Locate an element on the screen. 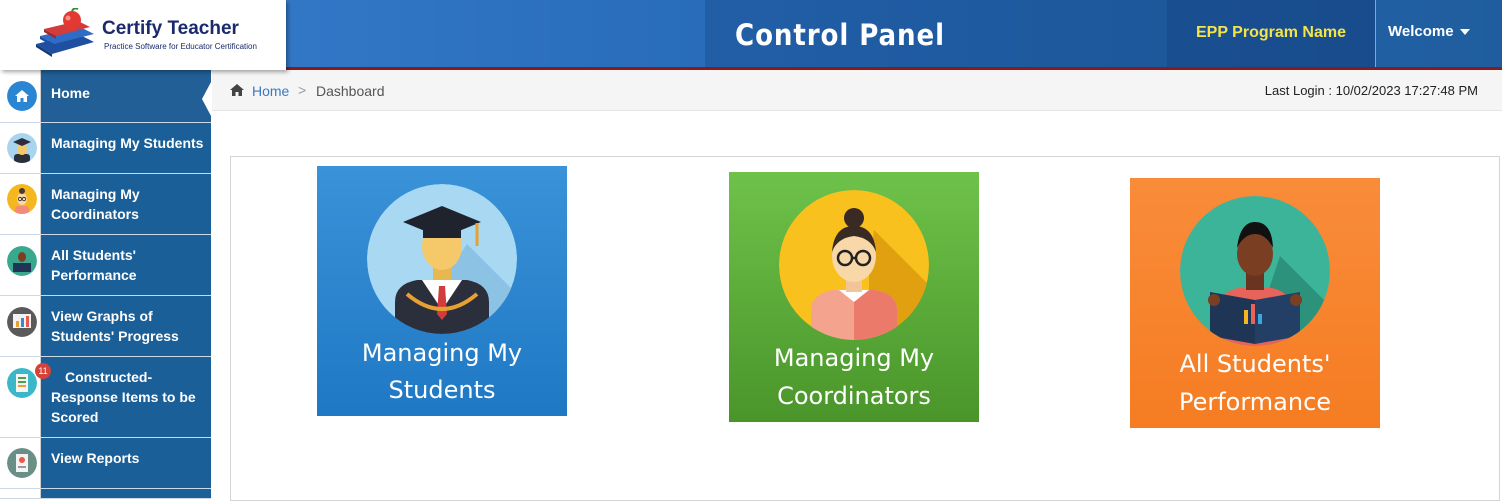  logo-title: Certify Teacher is located at coordinates (170, 28).